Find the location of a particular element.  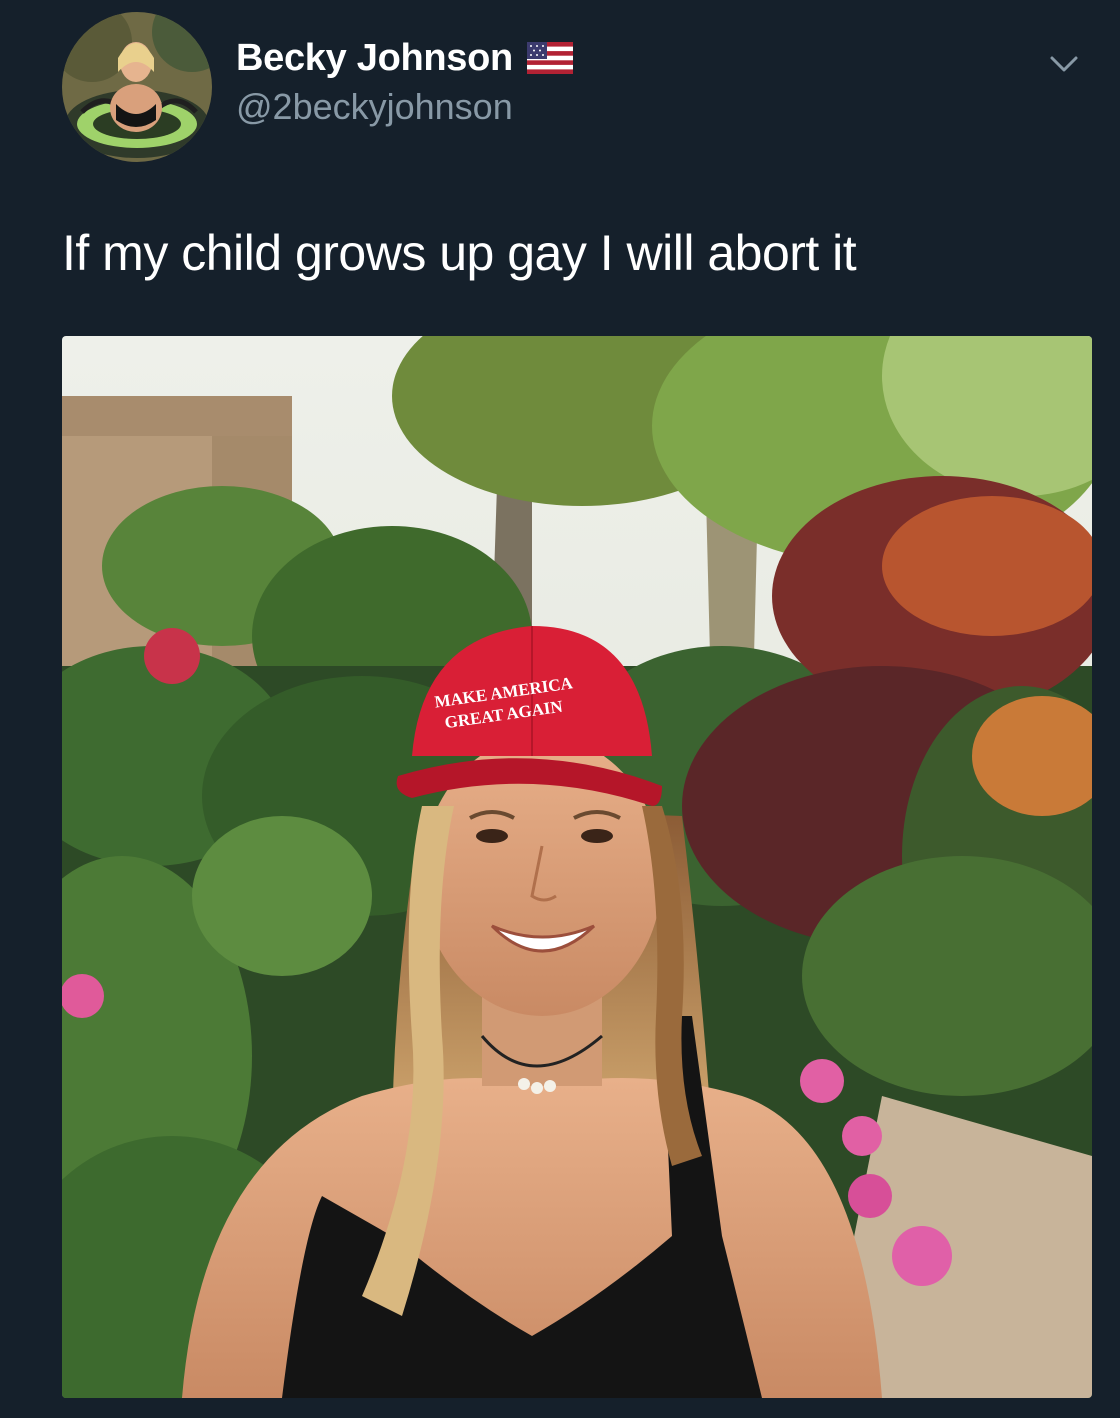

more-menu-button is located at coordinates (1064, 64).